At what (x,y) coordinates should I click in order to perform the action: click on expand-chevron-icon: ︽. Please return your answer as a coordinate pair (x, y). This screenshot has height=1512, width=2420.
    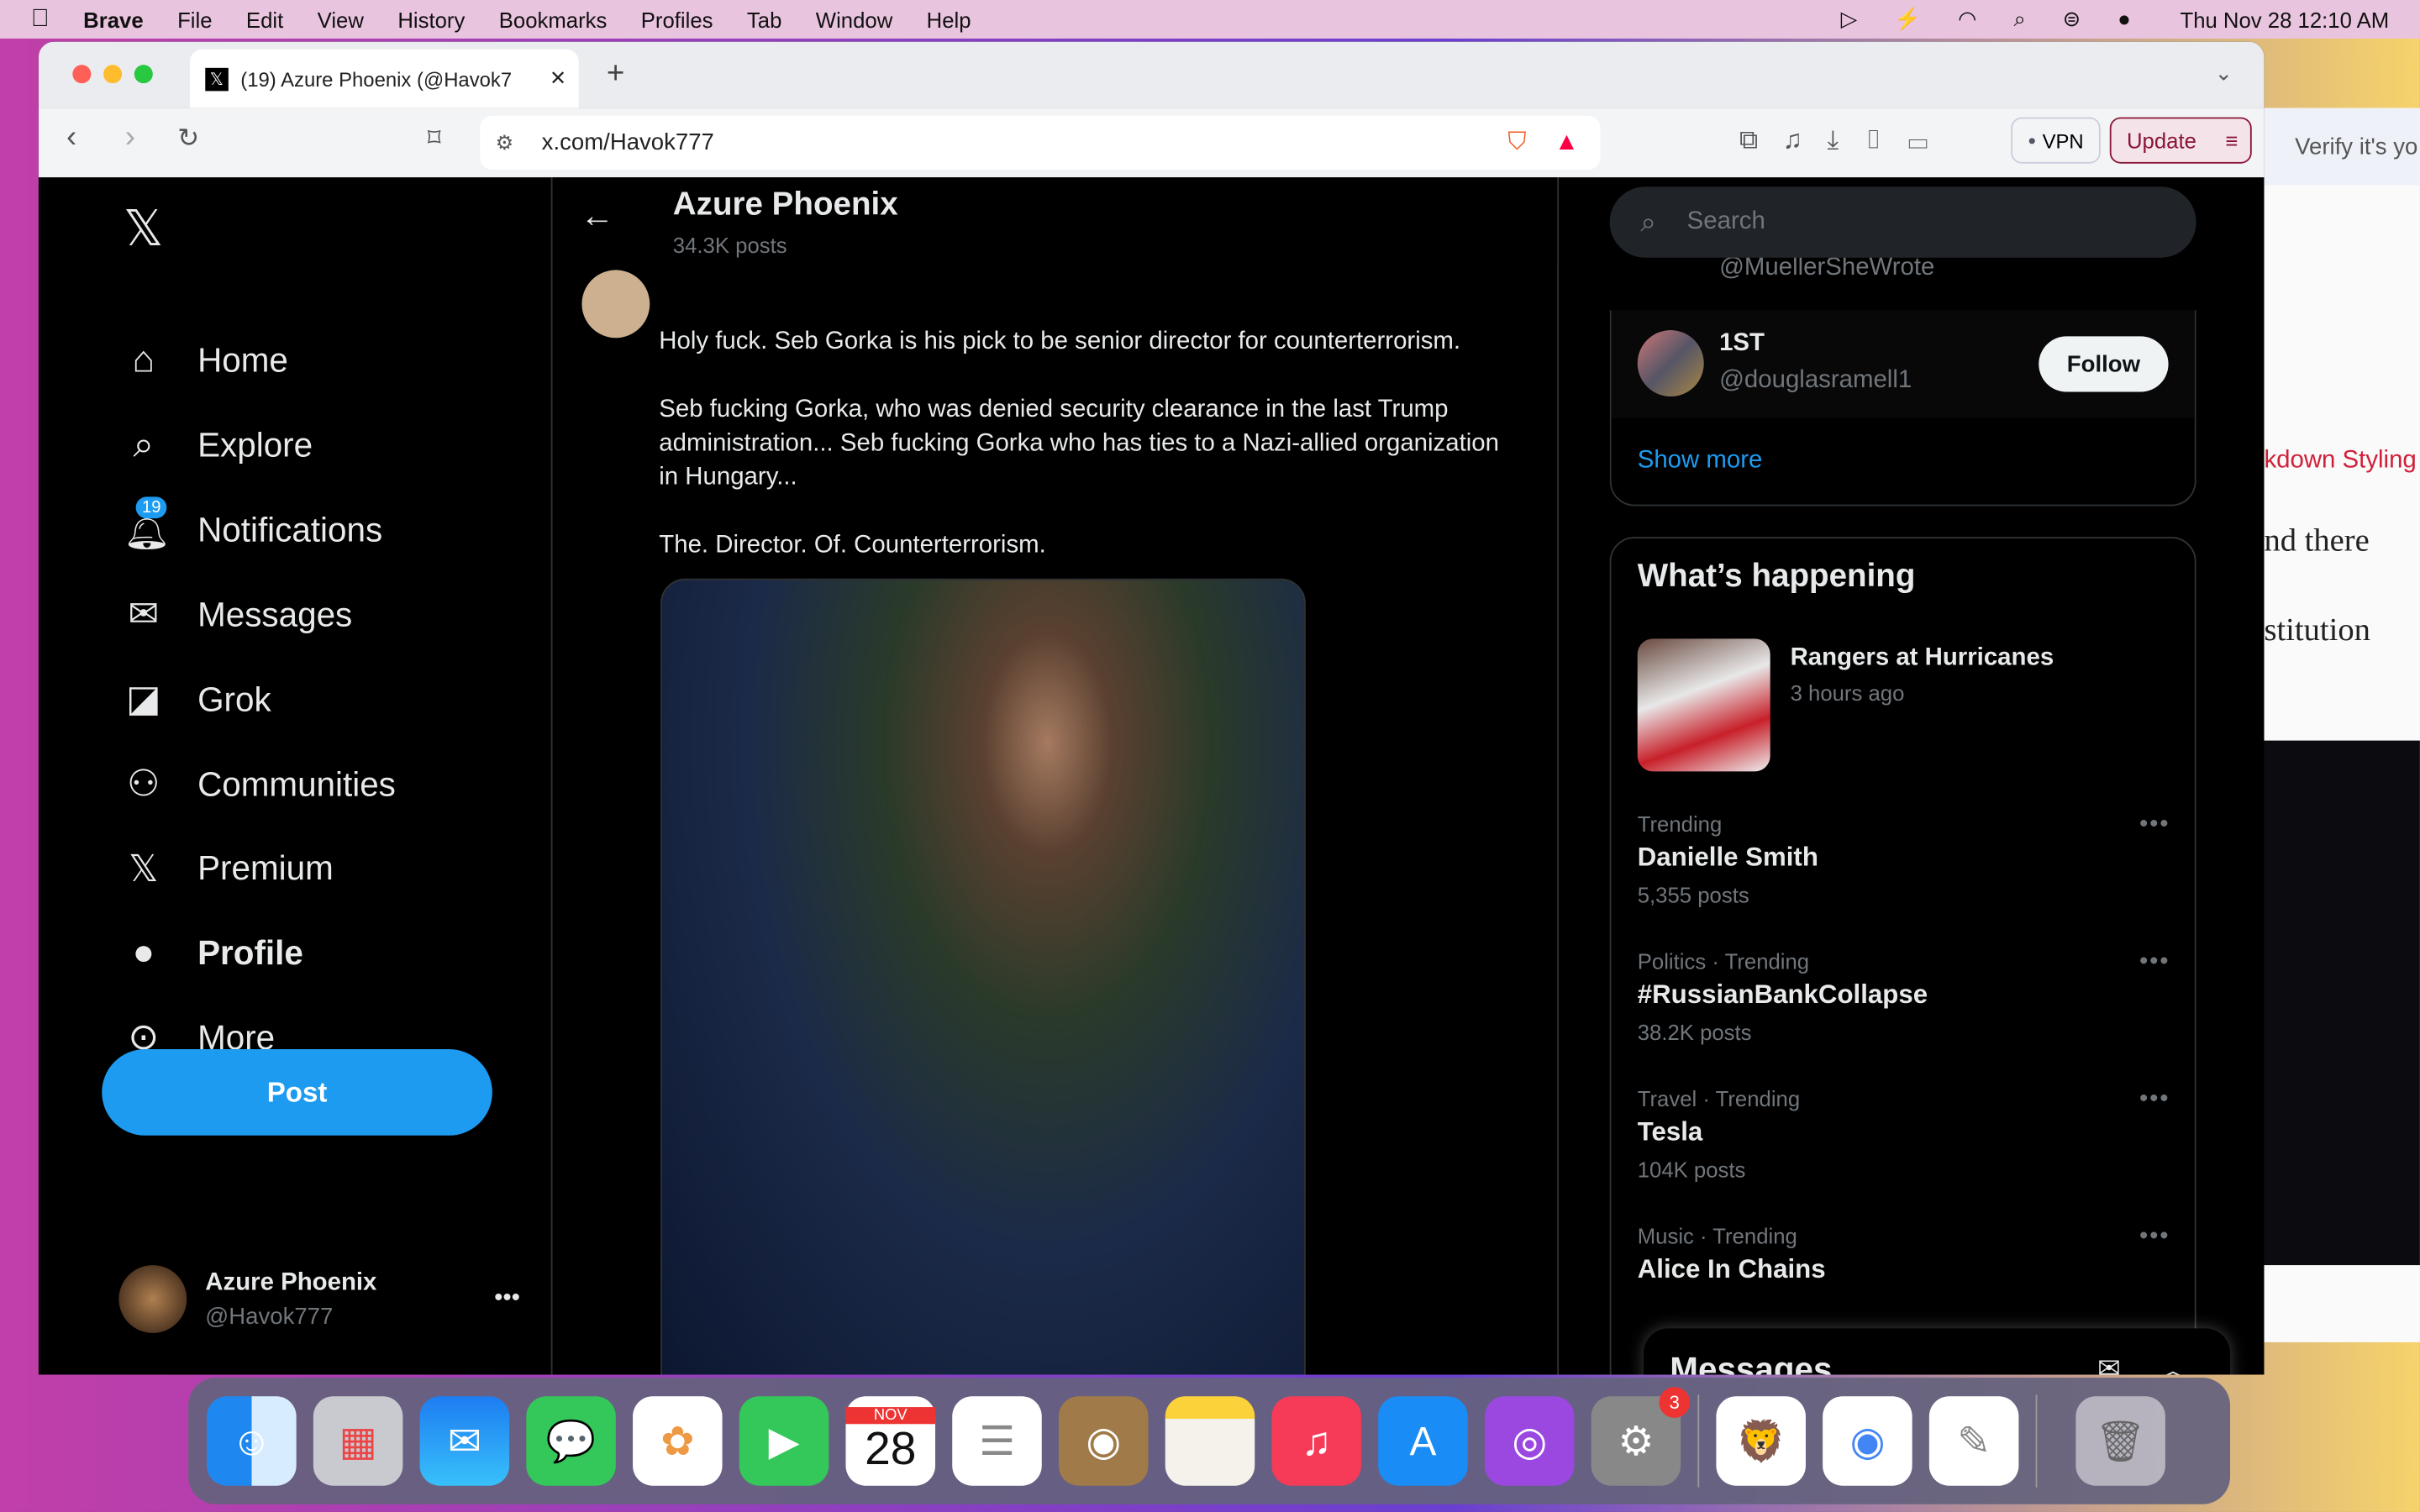
    Looking at the image, I should click on (2173, 1362).